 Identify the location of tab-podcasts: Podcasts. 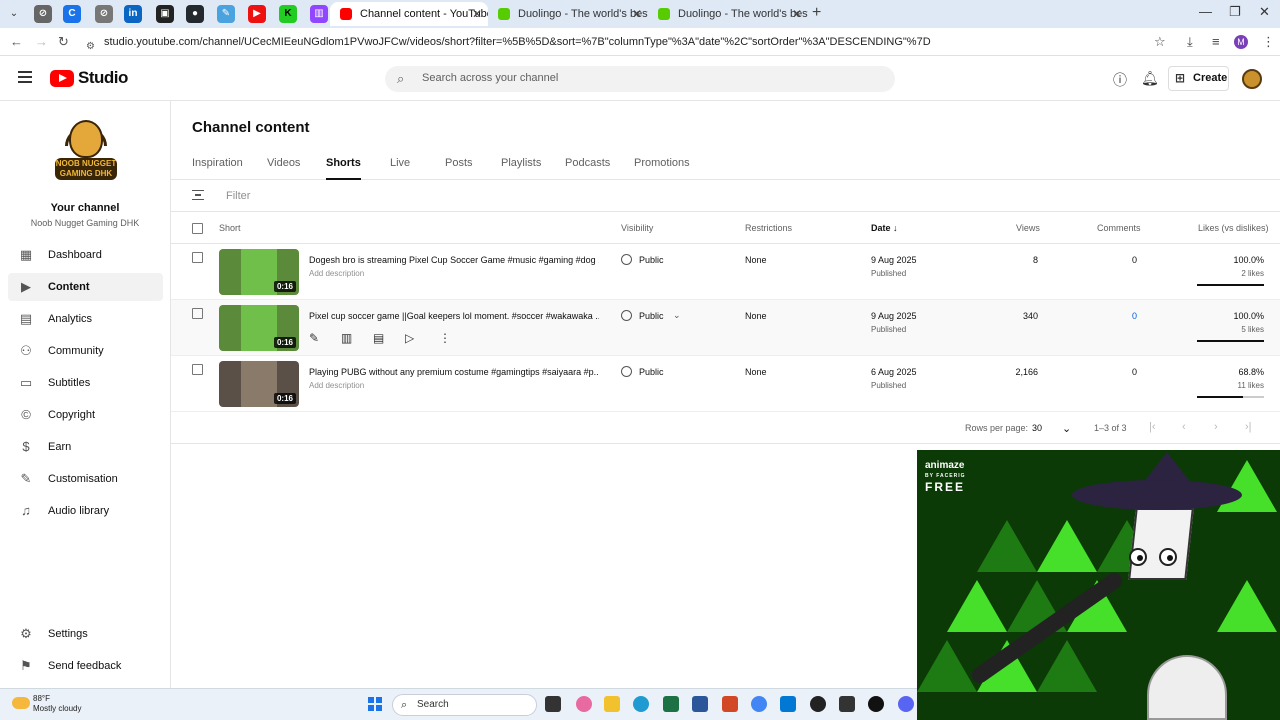
(587, 168).